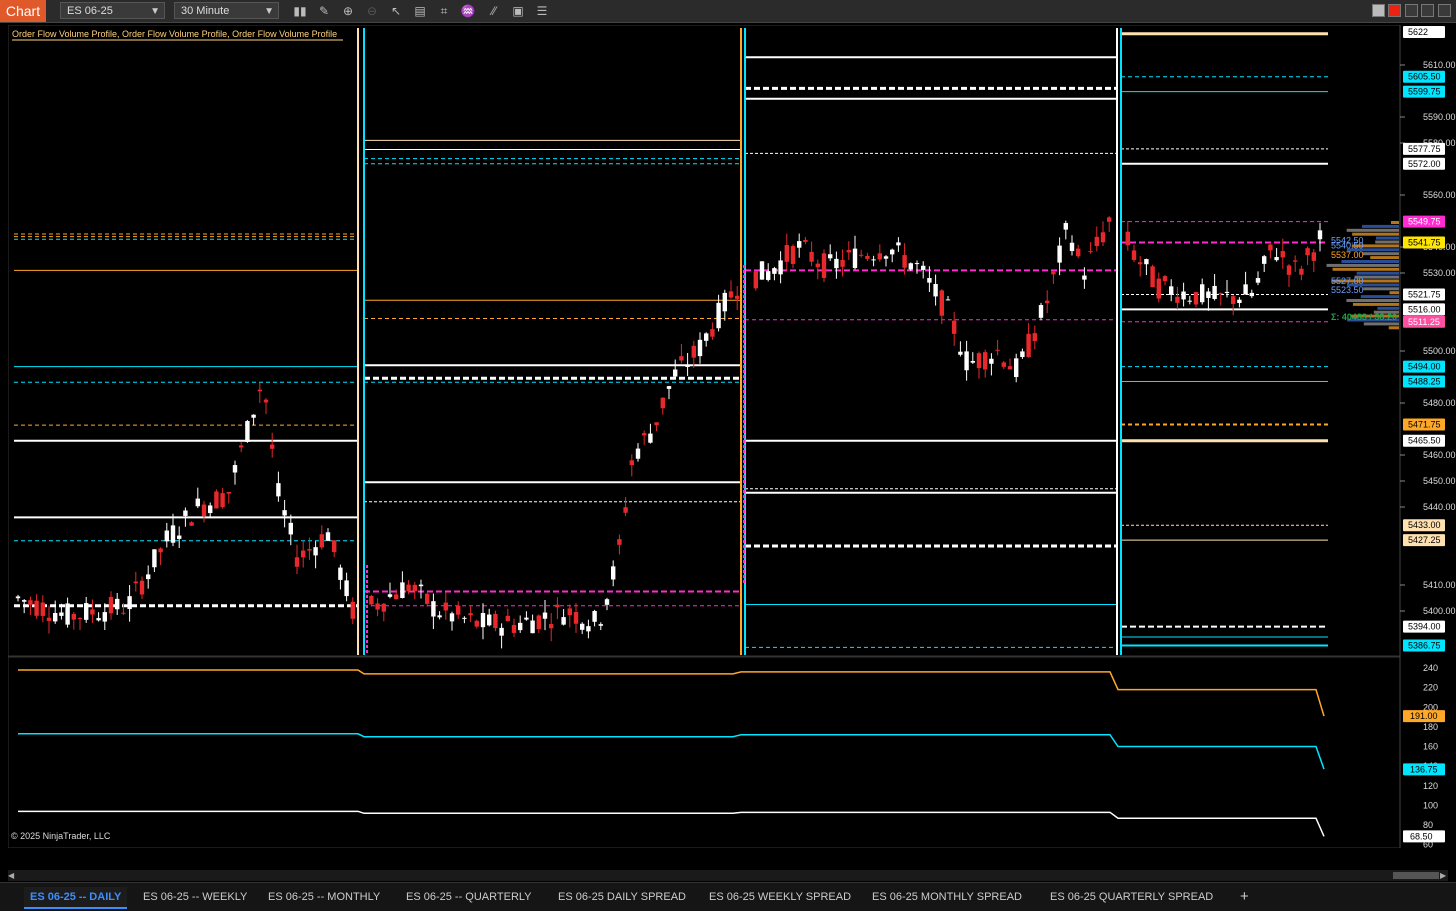 The height and width of the screenshot is (911, 1456). I want to click on interval-selector: 30 Minute ▼, so click(226, 10).